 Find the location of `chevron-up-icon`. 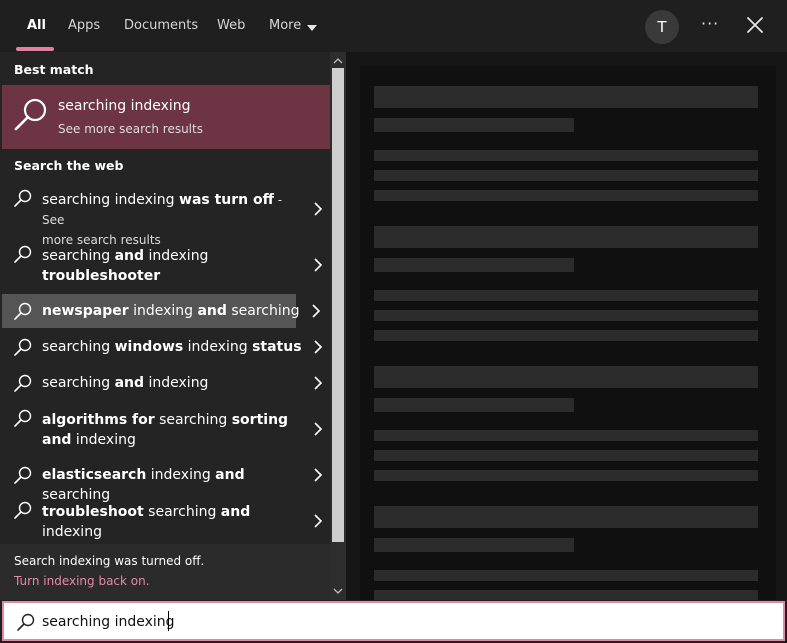

chevron-up-icon is located at coordinates (338, 61).